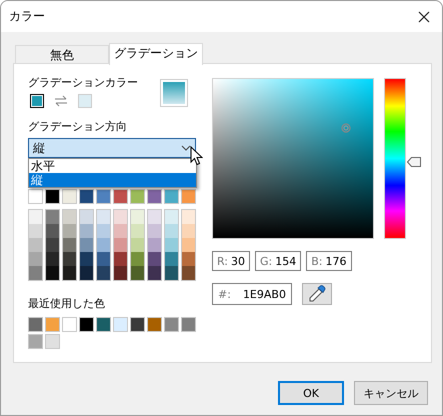 The width and height of the screenshot is (443, 416). What do you see at coordinates (311, 393) in the screenshot?
I see `ok-button: OK` at bounding box center [311, 393].